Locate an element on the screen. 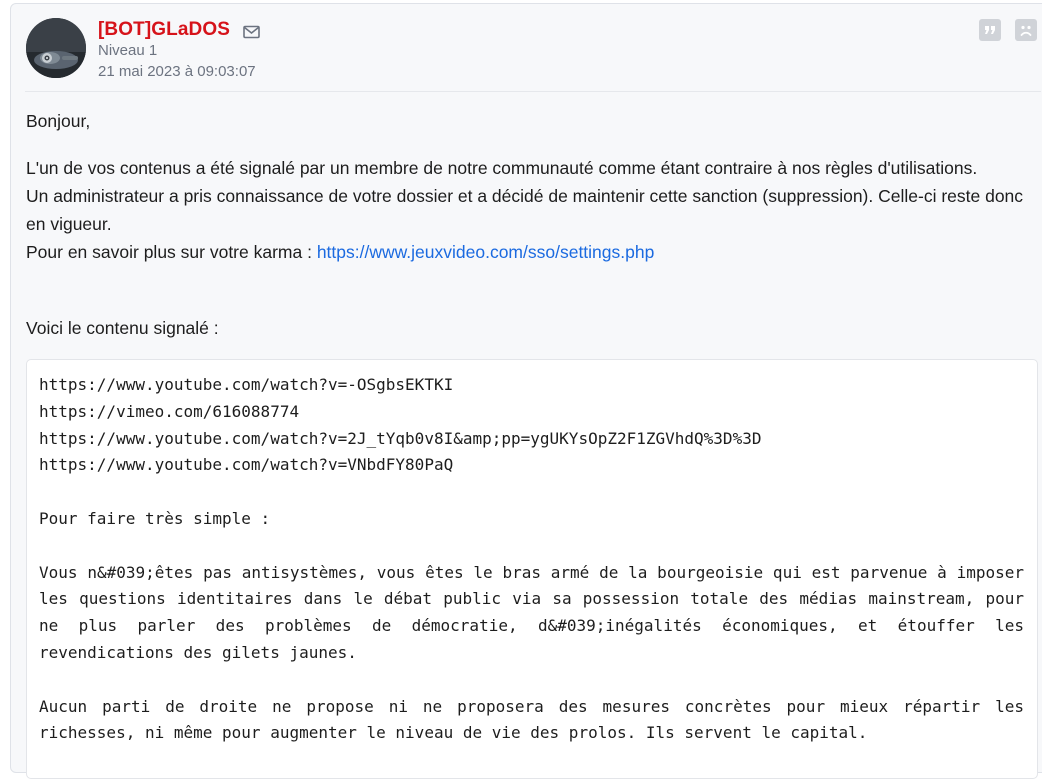  envelope-icon is located at coordinates (251, 32).